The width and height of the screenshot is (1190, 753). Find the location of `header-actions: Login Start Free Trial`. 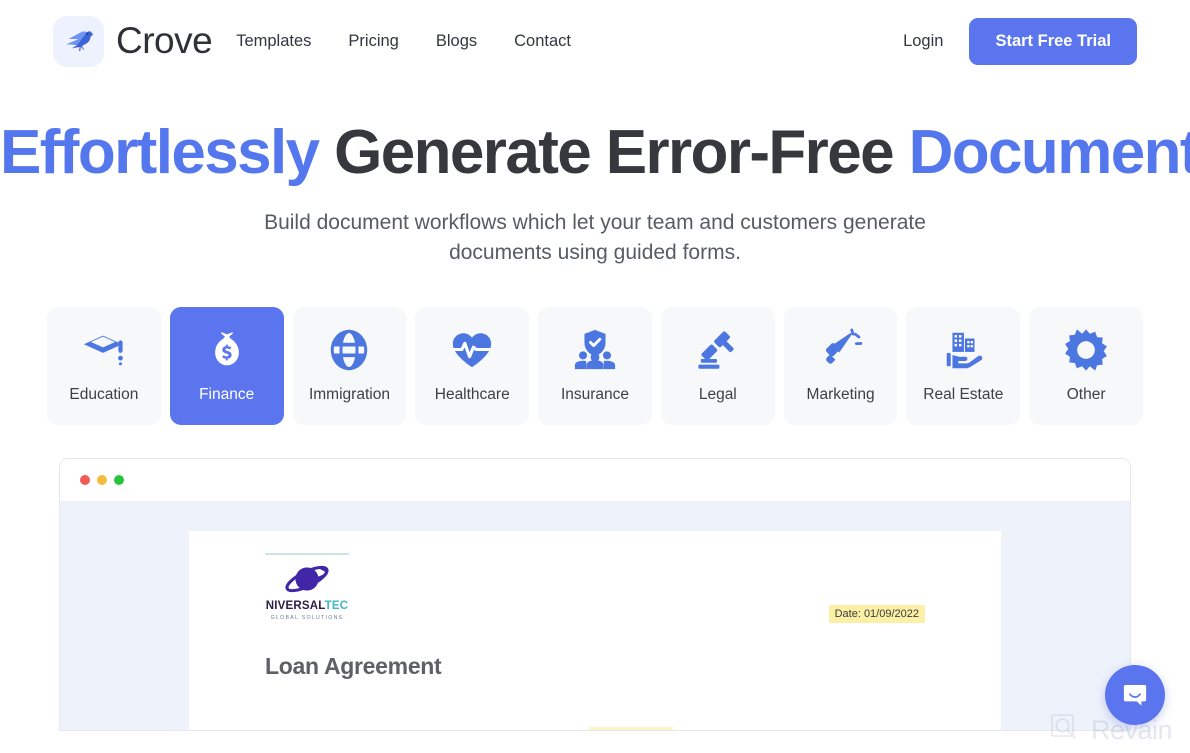

header-actions: Login Start Free Trial is located at coordinates (1020, 41).